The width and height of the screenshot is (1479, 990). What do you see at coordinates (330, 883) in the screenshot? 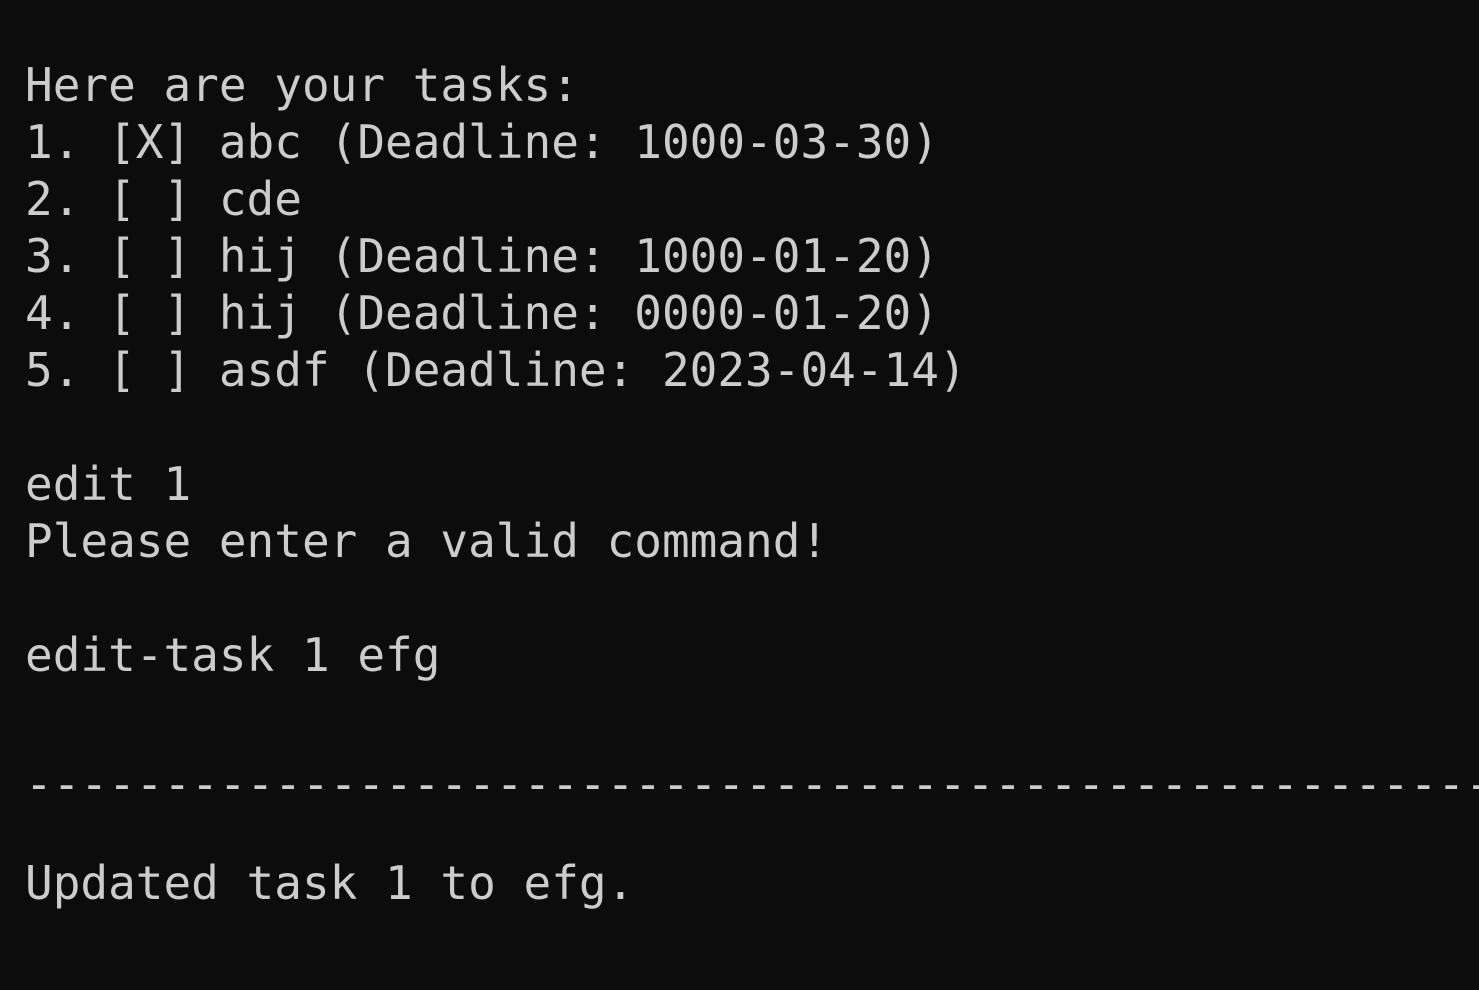
I see `result-message: Updated task 1 to efg.` at bounding box center [330, 883].